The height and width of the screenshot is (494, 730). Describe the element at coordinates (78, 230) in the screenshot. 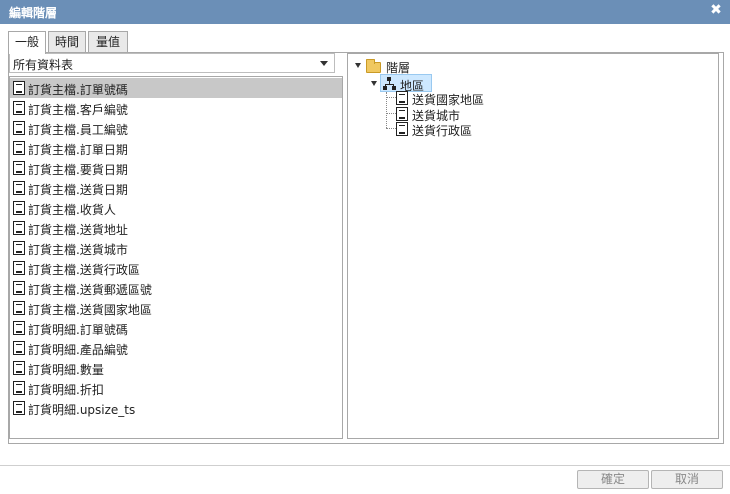

I see `field-label: 訂貨主檔.送貨地址` at that location.